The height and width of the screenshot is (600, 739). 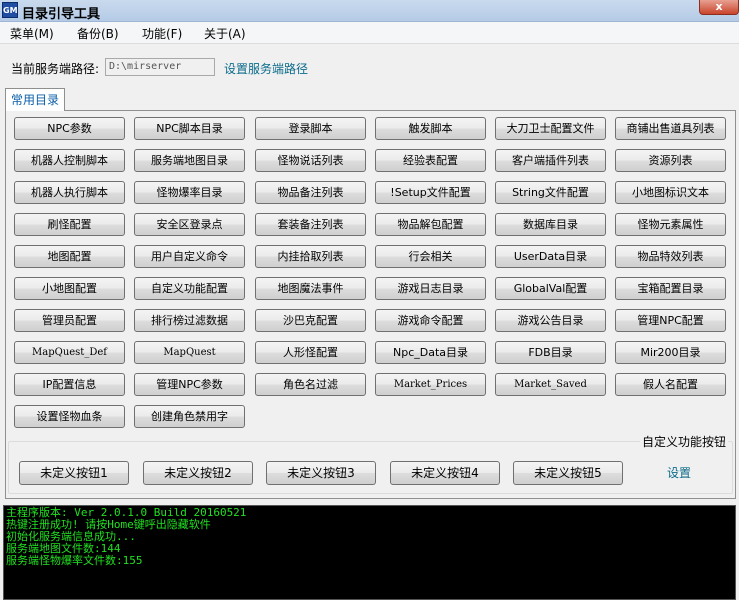 I want to click on custom-button-4: 未定义按钮4, so click(x=445, y=473).